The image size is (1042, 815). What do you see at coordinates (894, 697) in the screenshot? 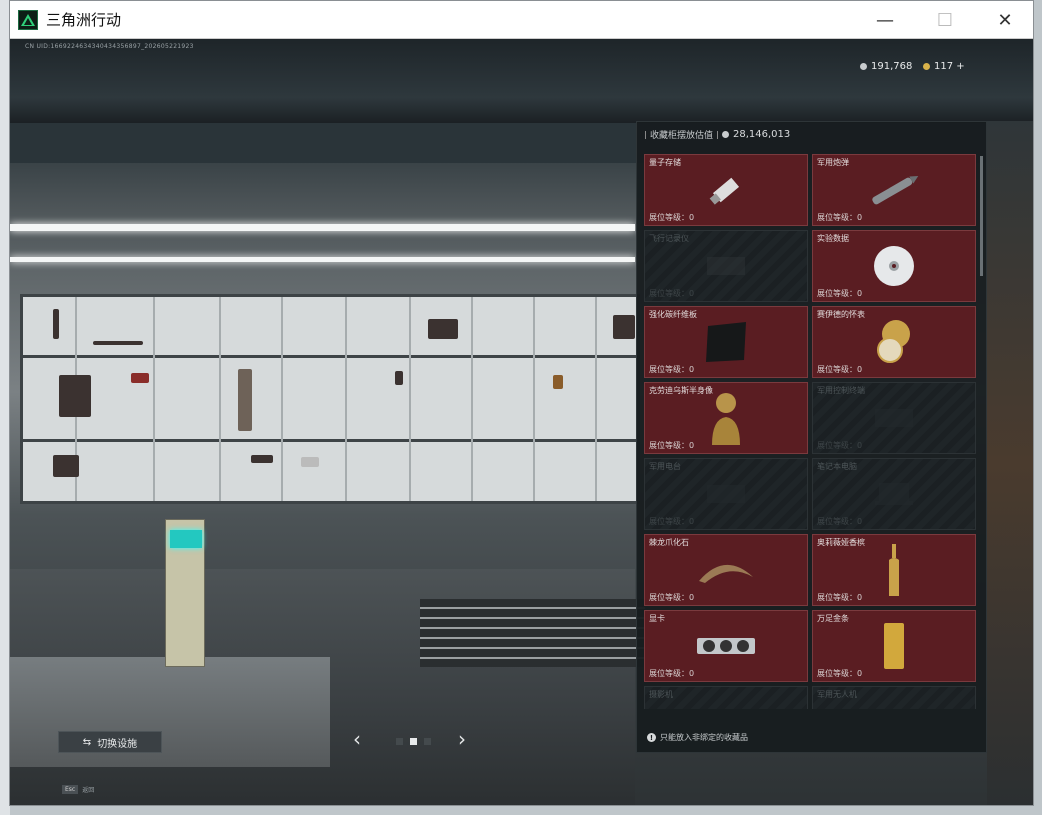
I see `collection-slot: 军用无人机` at bounding box center [894, 697].